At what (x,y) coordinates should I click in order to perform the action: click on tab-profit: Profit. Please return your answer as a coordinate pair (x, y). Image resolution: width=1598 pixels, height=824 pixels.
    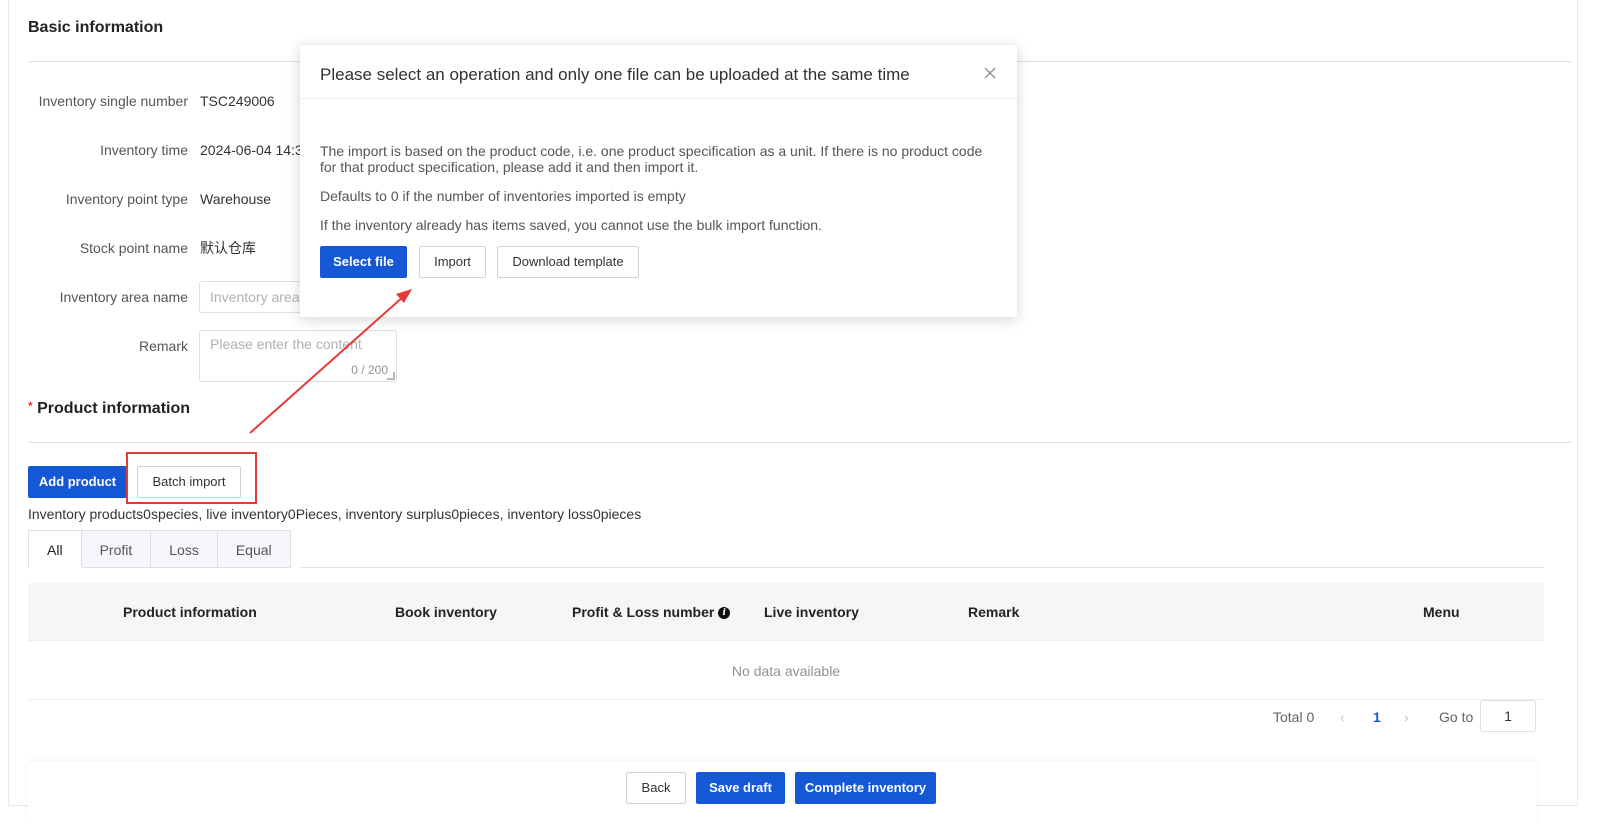
    Looking at the image, I should click on (116, 549).